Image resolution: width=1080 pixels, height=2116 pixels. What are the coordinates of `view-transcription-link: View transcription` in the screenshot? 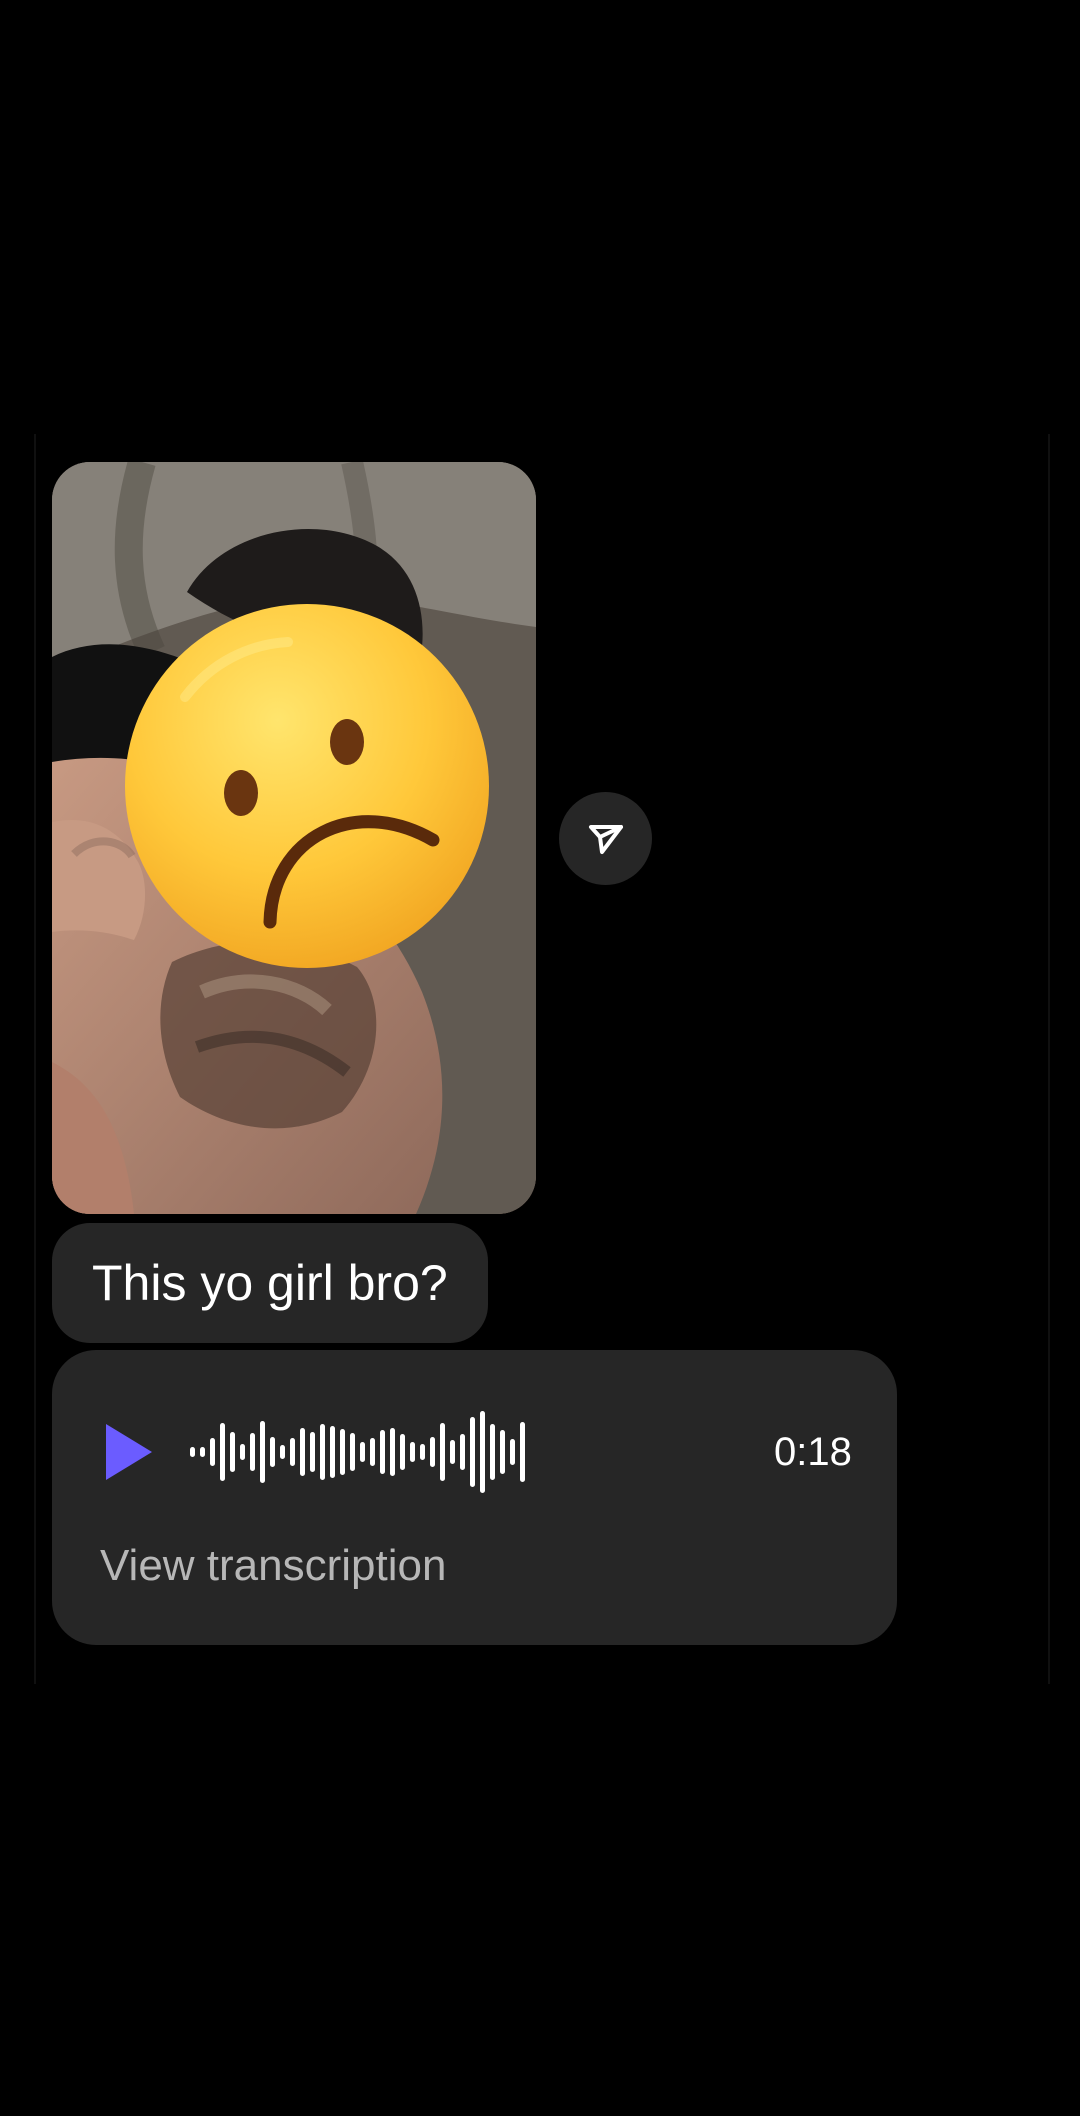 It's located at (273, 1566).